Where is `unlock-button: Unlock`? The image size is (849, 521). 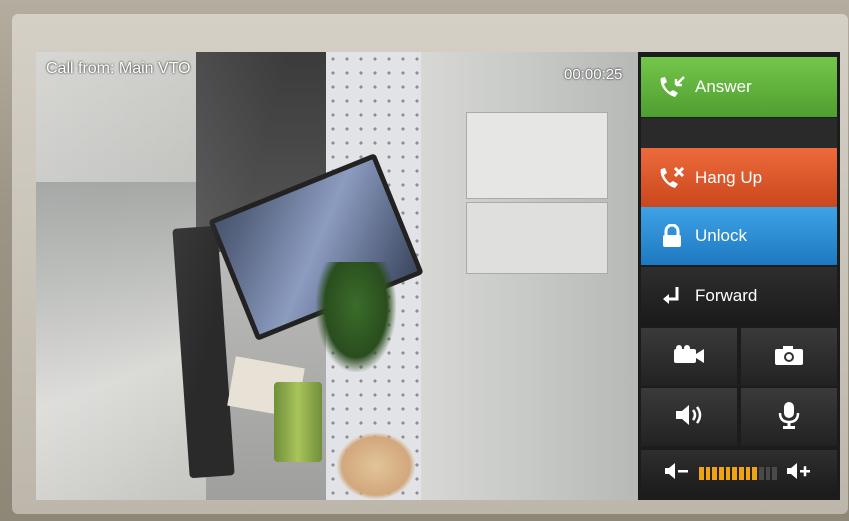
unlock-button: Unlock is located at coordinates (739, 236).